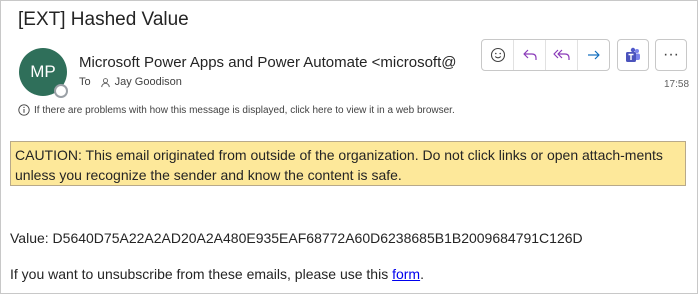 This screenshot has width=698, height=294. What do you see at coordinates (422, 274) in the screenshot?
I see `unsubscribe-suffix: .` at bounding box center [422, 274].